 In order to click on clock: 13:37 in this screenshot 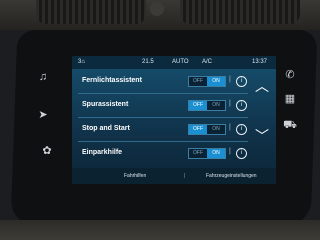, I will do `click(260, 62)`.